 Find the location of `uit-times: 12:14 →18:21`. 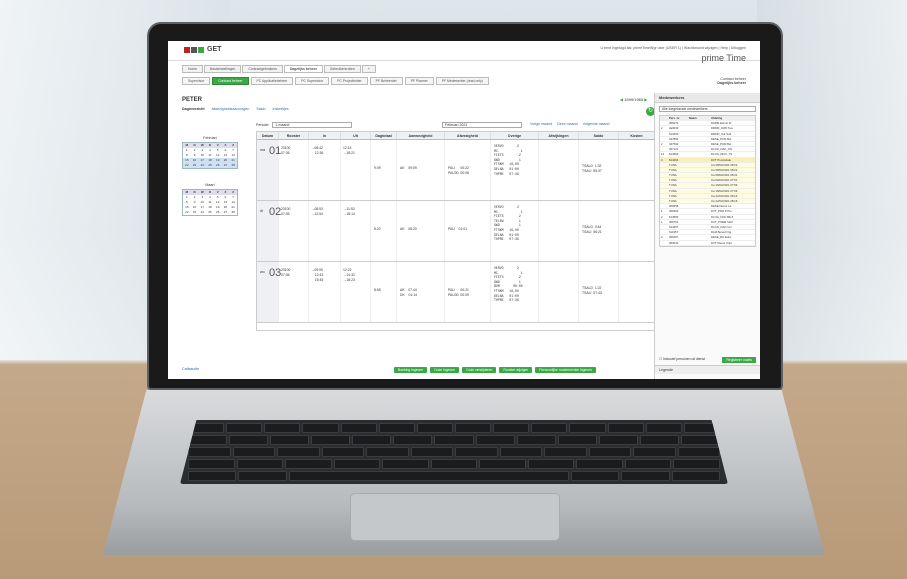

uit-times: 12:14 →18:21 is located at coordinates (349, 150).